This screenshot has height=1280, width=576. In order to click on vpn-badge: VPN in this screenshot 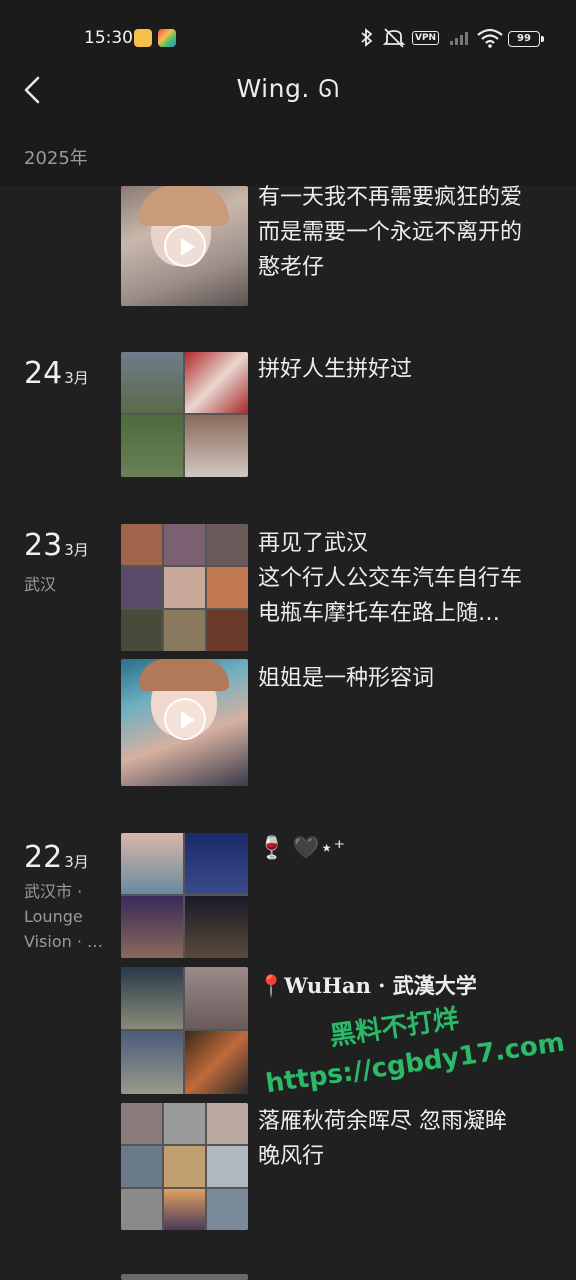, I will do `click(426, 38)`.